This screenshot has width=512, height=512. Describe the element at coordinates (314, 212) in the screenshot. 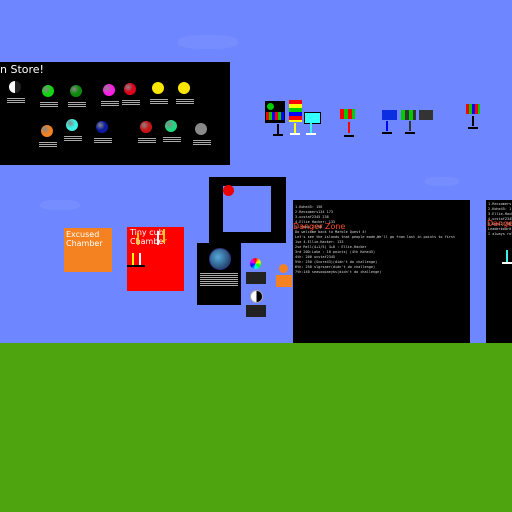

I see `leaderboard-line: 2.Recsomers134 173` at that location.